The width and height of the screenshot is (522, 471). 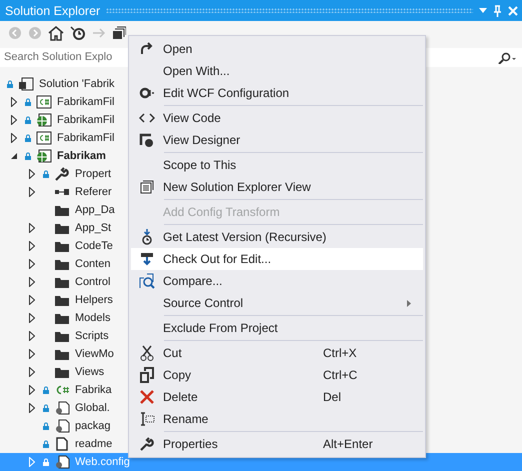 What do you see at coordinates (92, 408) in the screenshot?
I see `tree-item-label: Global.` at bounding box center [92, 408].